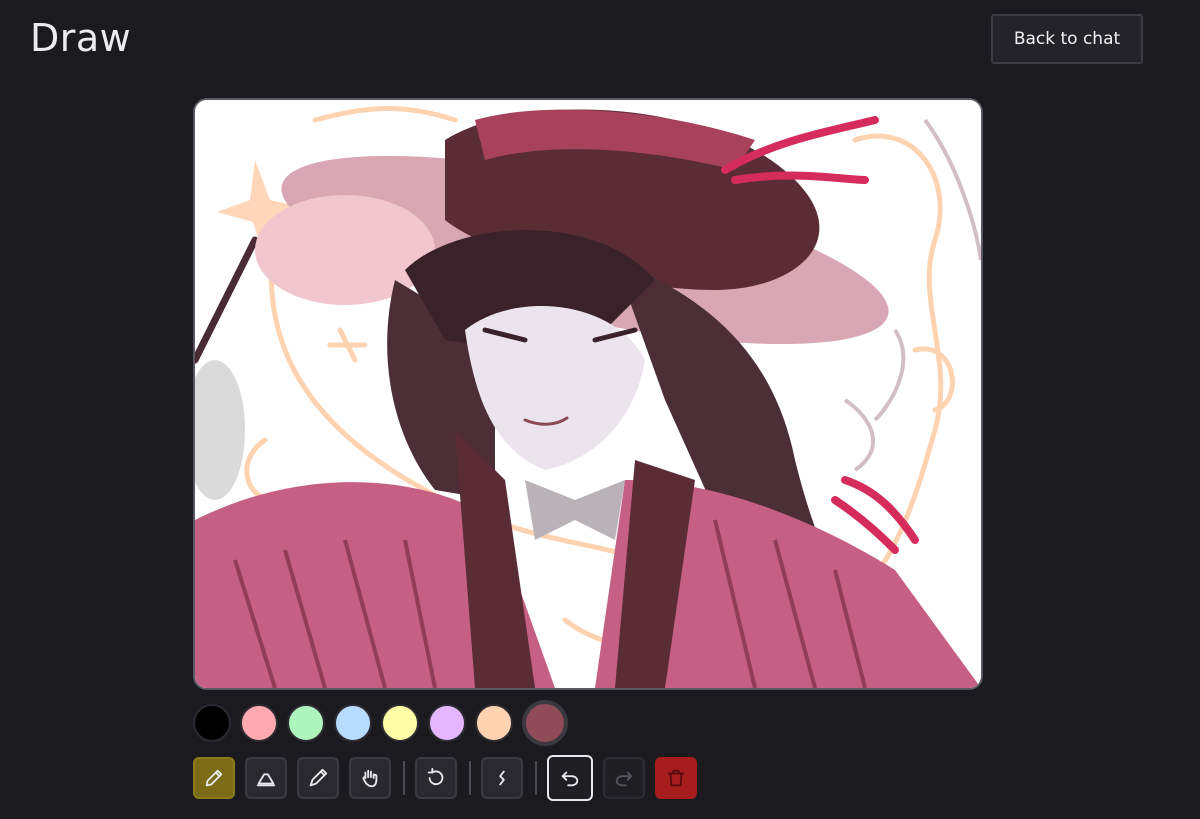 This screenshot has height=819, width=1200. What do you see at coordinates (259, 723) in the screenshot?
I see `color-swatch-pink` at bounding box center [259, 723].